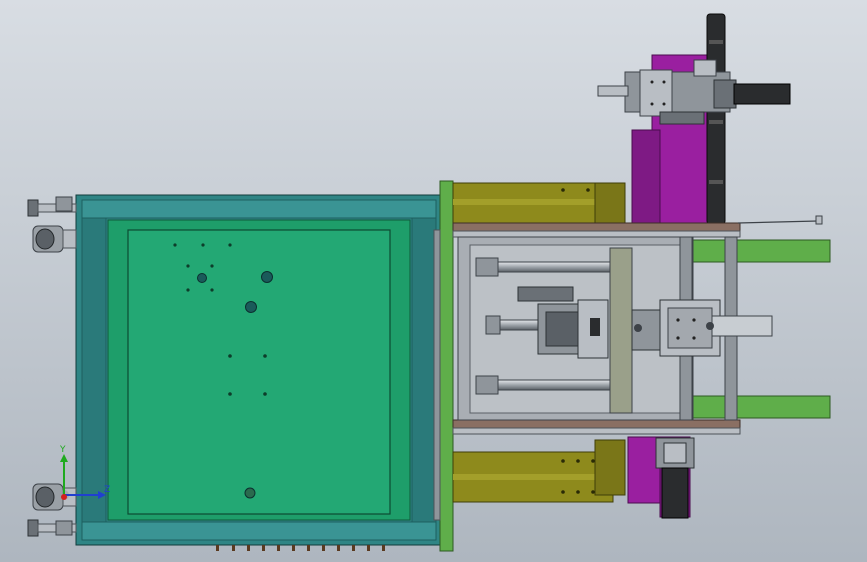 The width and height of the screenshot is (867, 562). I want to click on divider-plate, so click(443, 366).